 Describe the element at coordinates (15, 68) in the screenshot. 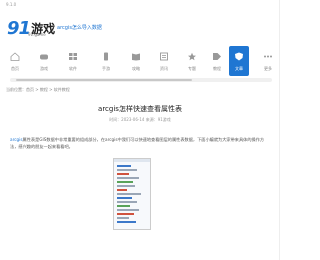

I see `nav-label: 首页` at that location.